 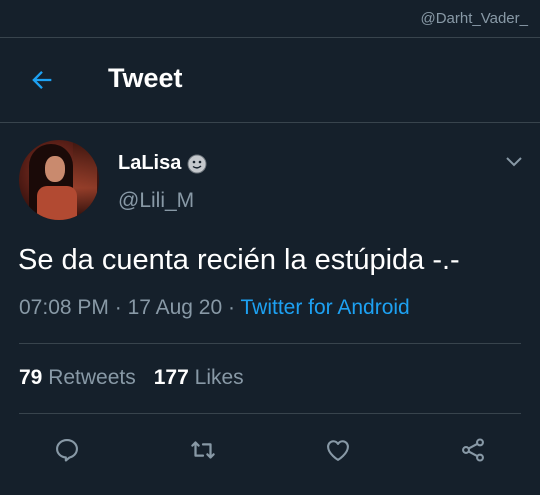 I want to click on reply-icon, so click(x=67, y=450).